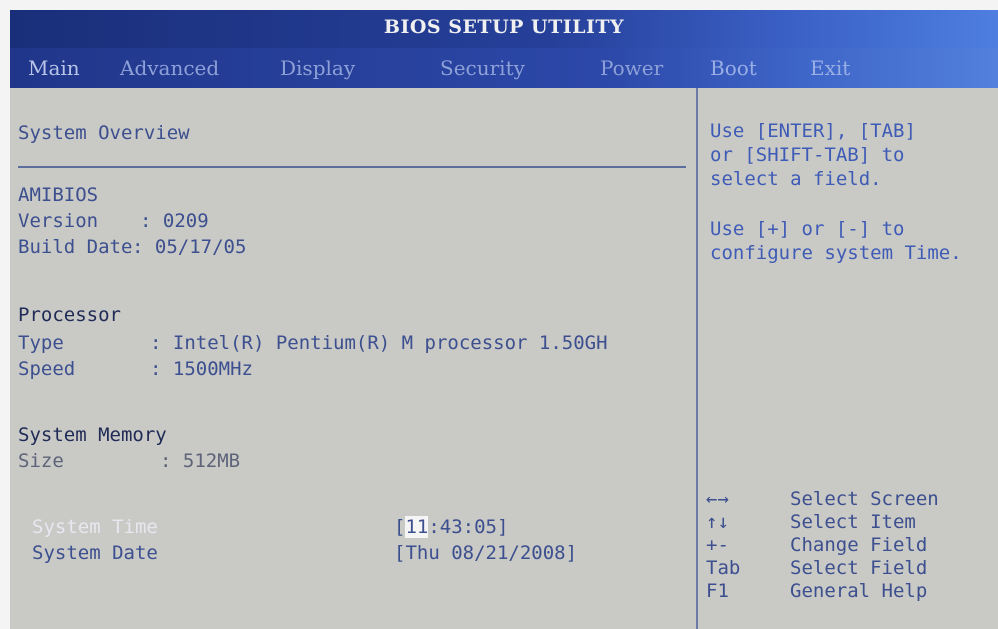 The height and width of the screenshot is (629, 998). What do you see at coordinates (75, 247) in the screenshot?
I see `build-date-label: Build Date` at bounding box center [75, 247].